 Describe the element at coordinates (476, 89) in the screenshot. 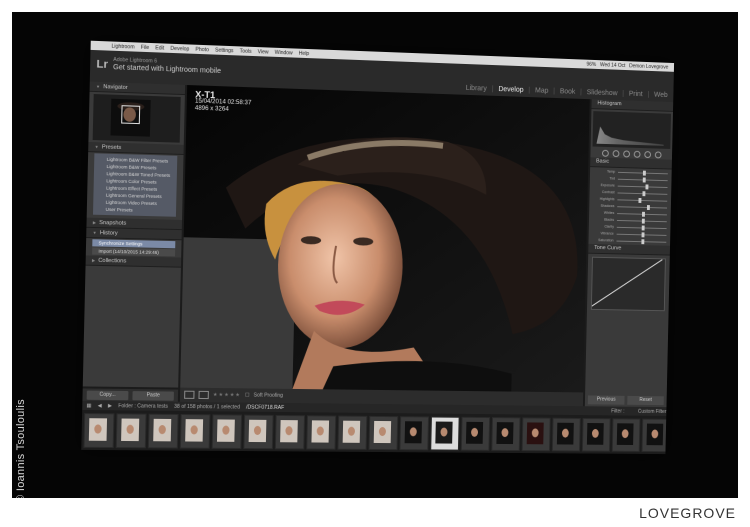

I see `module-library: Library` at that location.